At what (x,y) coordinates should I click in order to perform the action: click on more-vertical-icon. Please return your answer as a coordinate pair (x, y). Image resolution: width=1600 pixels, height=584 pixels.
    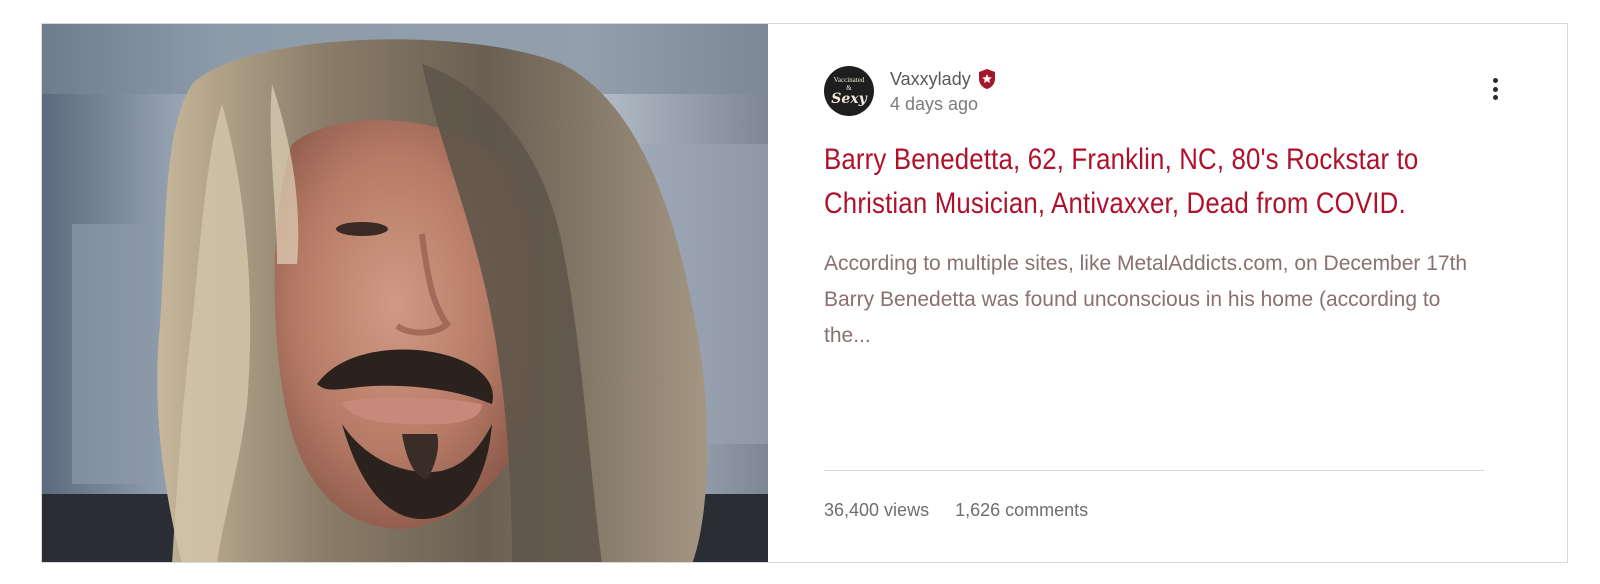
    Looking at the image, I should click on (1495, 89).